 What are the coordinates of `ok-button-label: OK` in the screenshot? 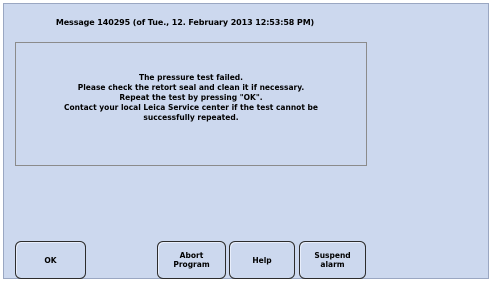 It's located at (50, 260).